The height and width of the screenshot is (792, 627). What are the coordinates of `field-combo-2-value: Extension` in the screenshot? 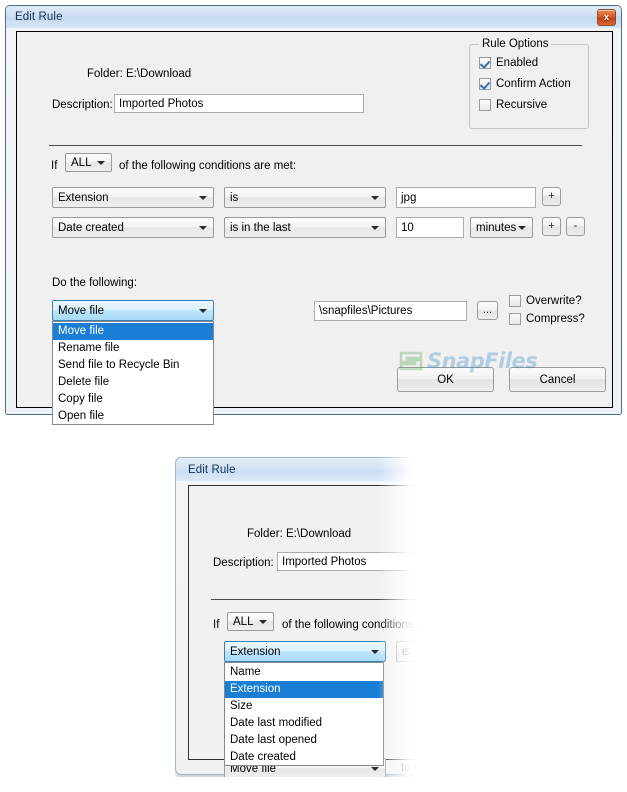 It's located at (255, 651).